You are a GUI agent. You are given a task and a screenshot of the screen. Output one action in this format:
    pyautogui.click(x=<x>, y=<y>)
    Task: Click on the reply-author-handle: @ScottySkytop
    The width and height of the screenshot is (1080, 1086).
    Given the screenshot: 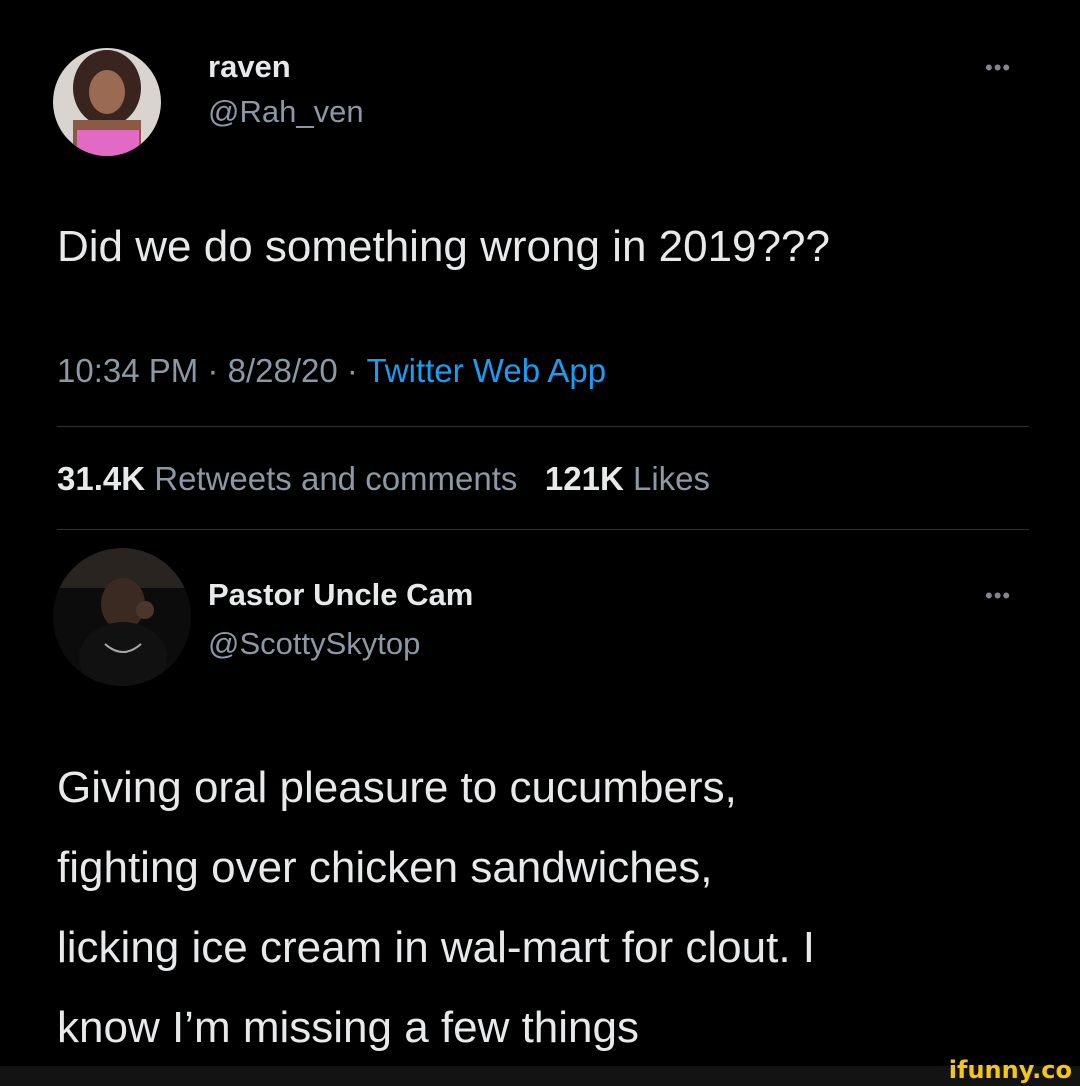 What is the action you would take?
    pyautogui.click(x=314, y=644)
    